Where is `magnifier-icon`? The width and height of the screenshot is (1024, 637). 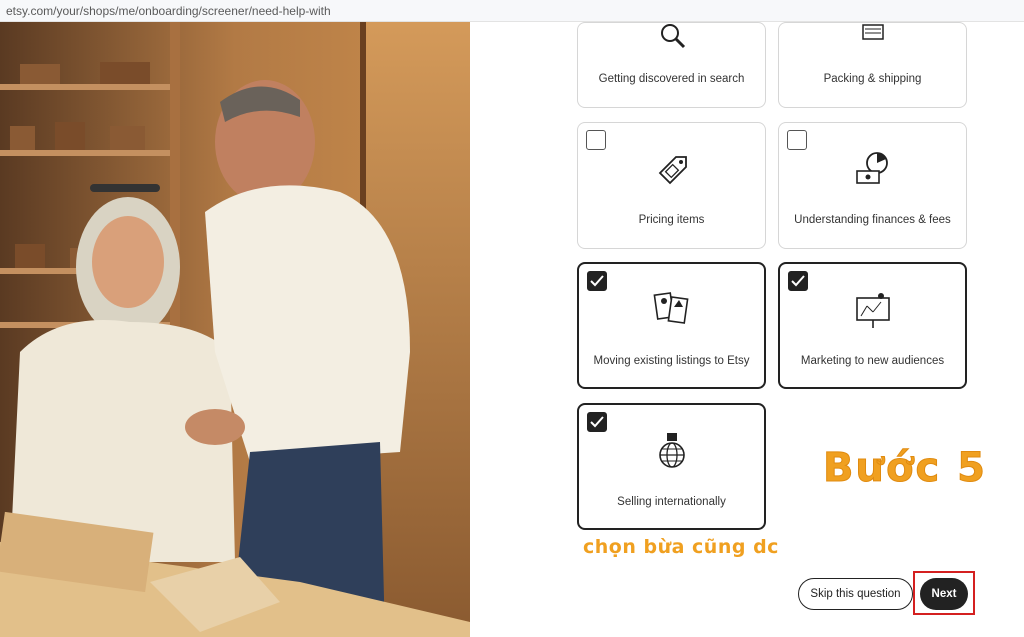
magnifier-icon is located at coordinates (672, 36).